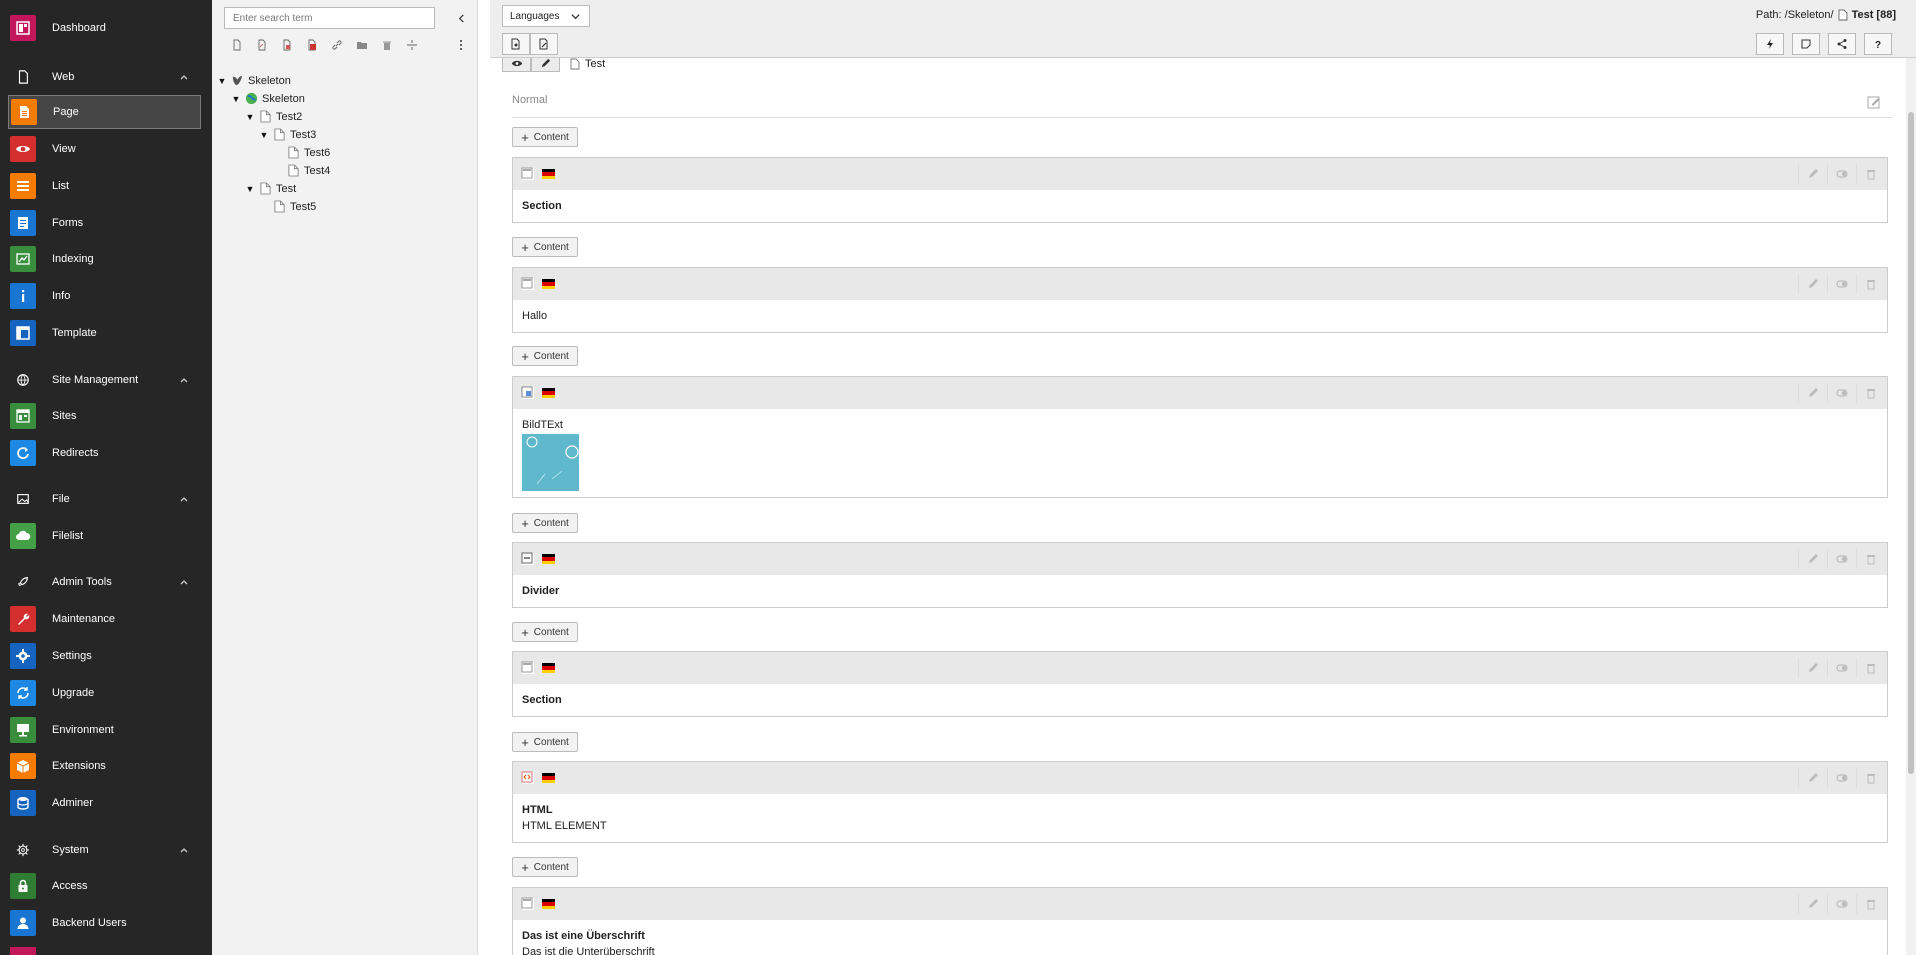 The height and width of the screenshot is (955, 1916). What do you see at coordinates (544, 44) in the screenshot?
I see `edit-page-properties-button` at bounding box center [544, 44].